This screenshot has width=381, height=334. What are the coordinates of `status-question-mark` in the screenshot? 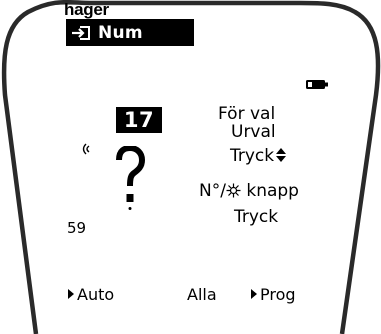 It's located at (131, 178).